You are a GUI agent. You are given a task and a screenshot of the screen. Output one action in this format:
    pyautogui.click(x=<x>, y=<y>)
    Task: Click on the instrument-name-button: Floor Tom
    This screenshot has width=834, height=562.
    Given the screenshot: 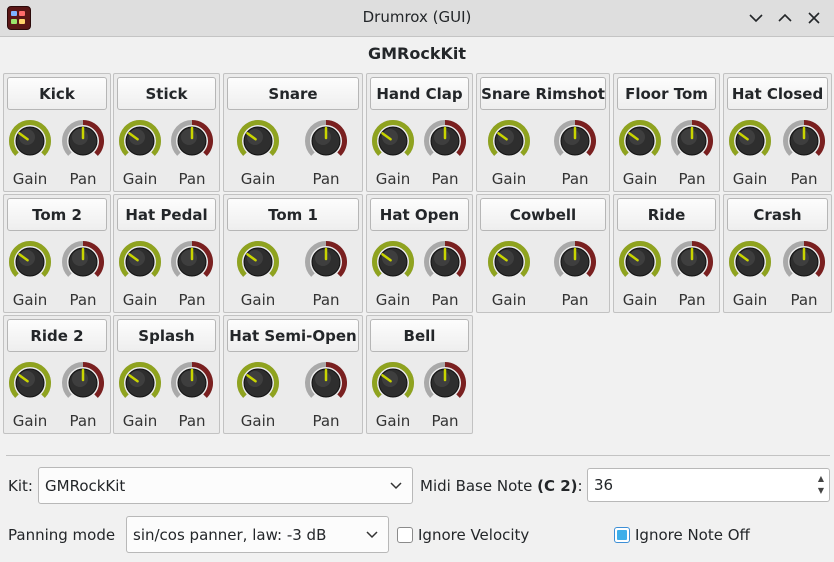 What is the action you would take?
    pyautogui.click(x=666, y=93)
    